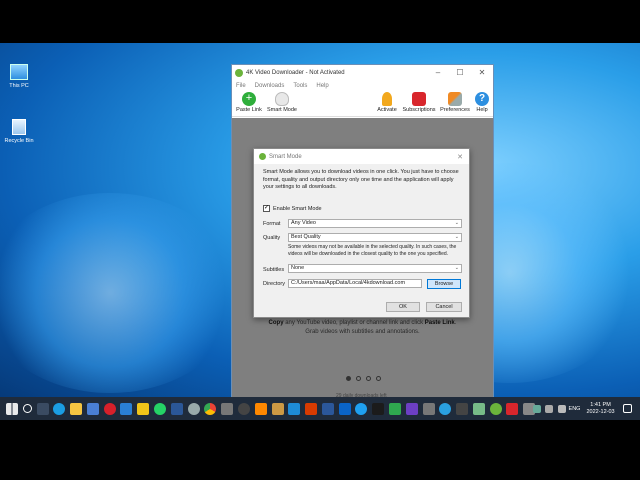  I want to click on smart-mode-button: Smart Mode, so click(282, 102).